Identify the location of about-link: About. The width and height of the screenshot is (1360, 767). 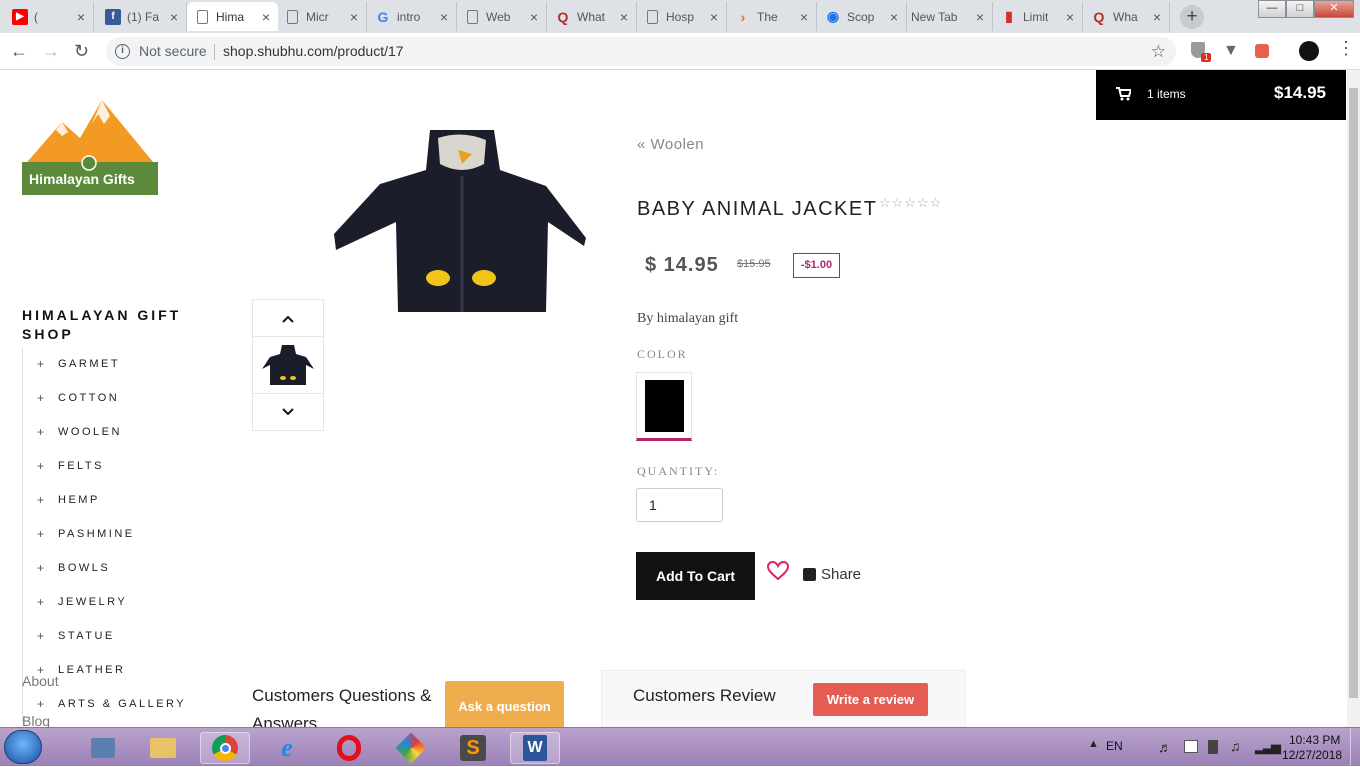
(40, 681).